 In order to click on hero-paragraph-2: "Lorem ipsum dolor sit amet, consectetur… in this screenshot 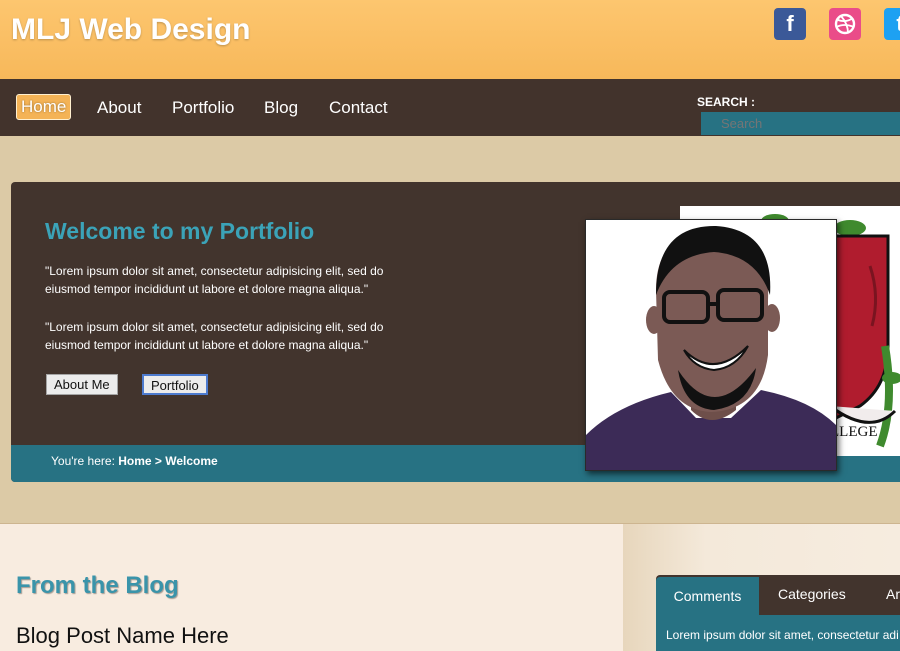, I will do `click(214, 336)`.